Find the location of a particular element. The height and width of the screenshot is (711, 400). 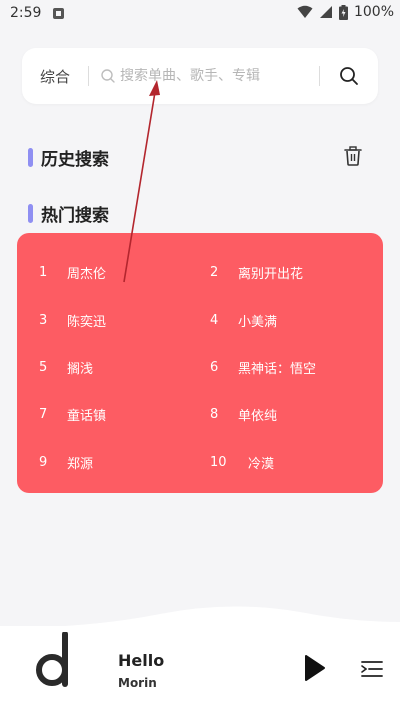

search-input is located at coordinates (215, 76).